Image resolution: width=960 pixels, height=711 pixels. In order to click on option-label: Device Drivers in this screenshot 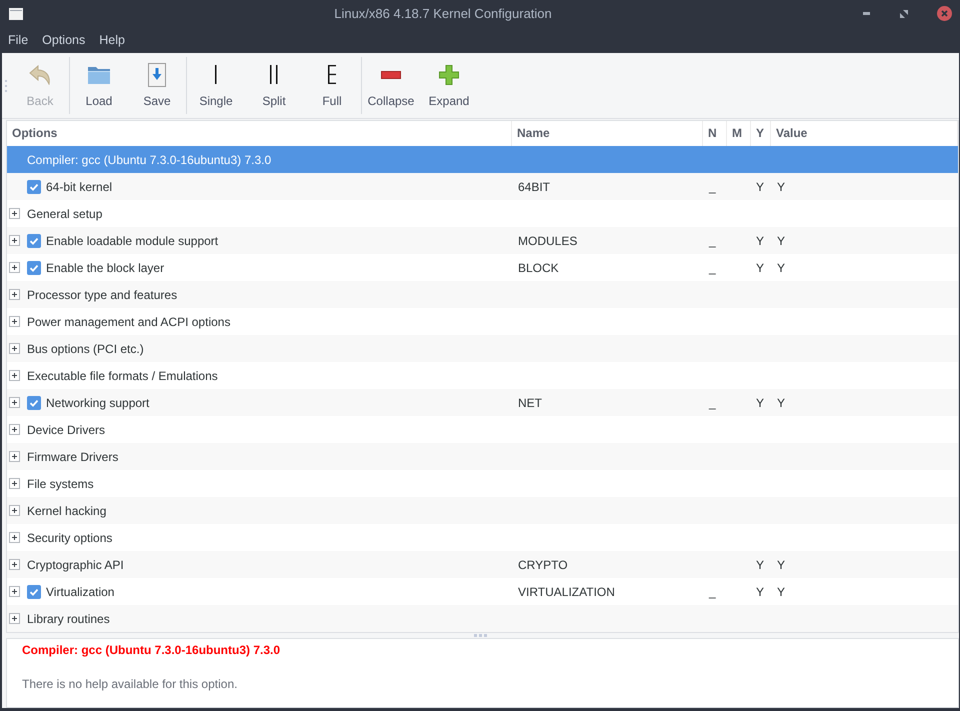, I will do `click(66, 430)`.